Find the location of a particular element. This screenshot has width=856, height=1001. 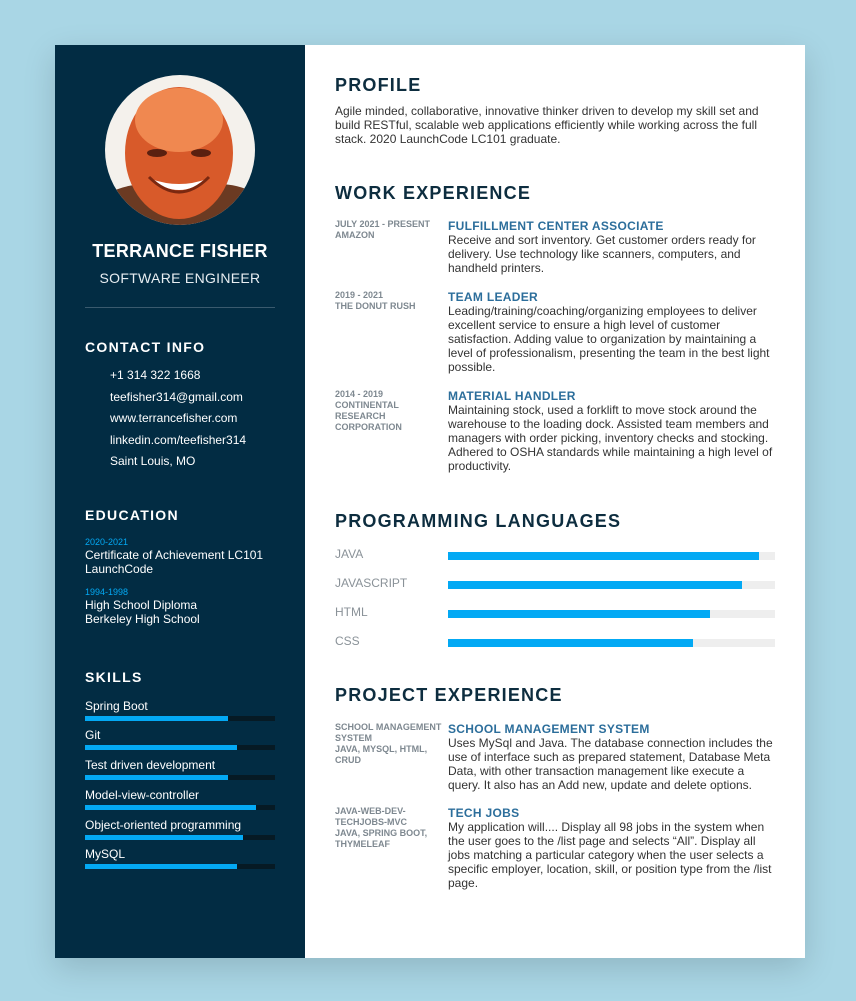

language-item: JAVA is located at coordinates (555, 554).